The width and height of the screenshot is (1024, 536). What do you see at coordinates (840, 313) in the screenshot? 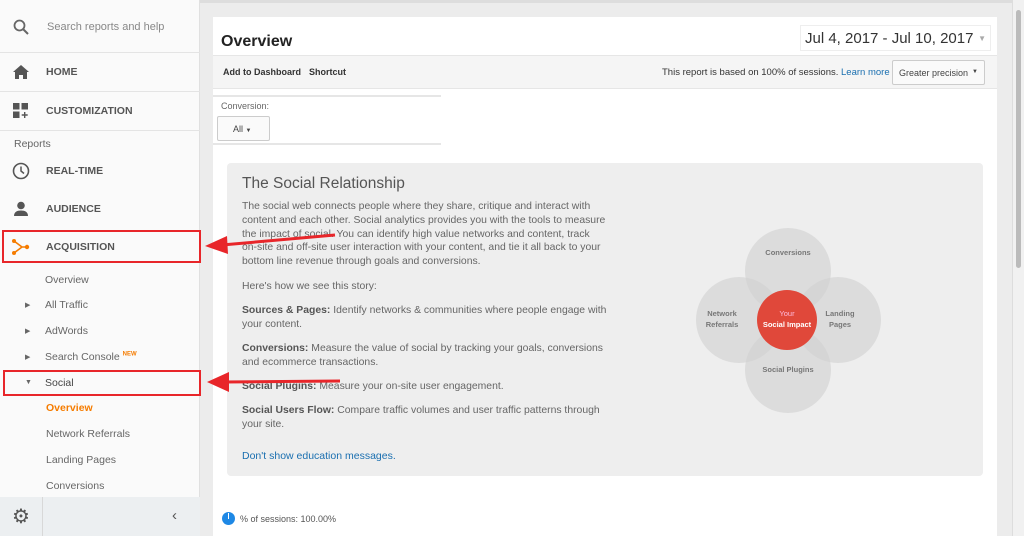
I see `label-landing: Landing` at bounding box center [840, 313].